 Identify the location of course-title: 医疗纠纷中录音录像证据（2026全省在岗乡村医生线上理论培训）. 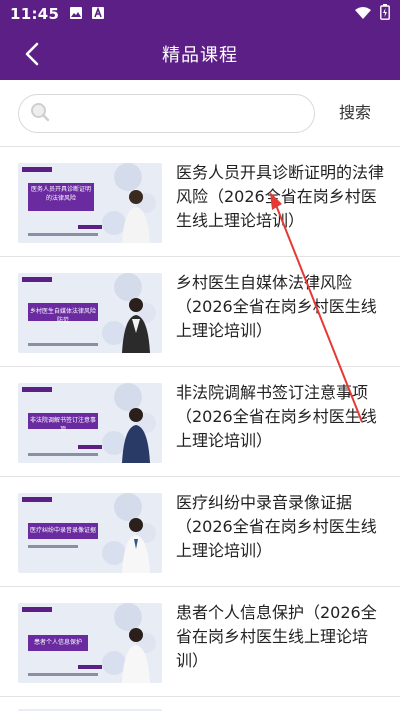
(276, 526).